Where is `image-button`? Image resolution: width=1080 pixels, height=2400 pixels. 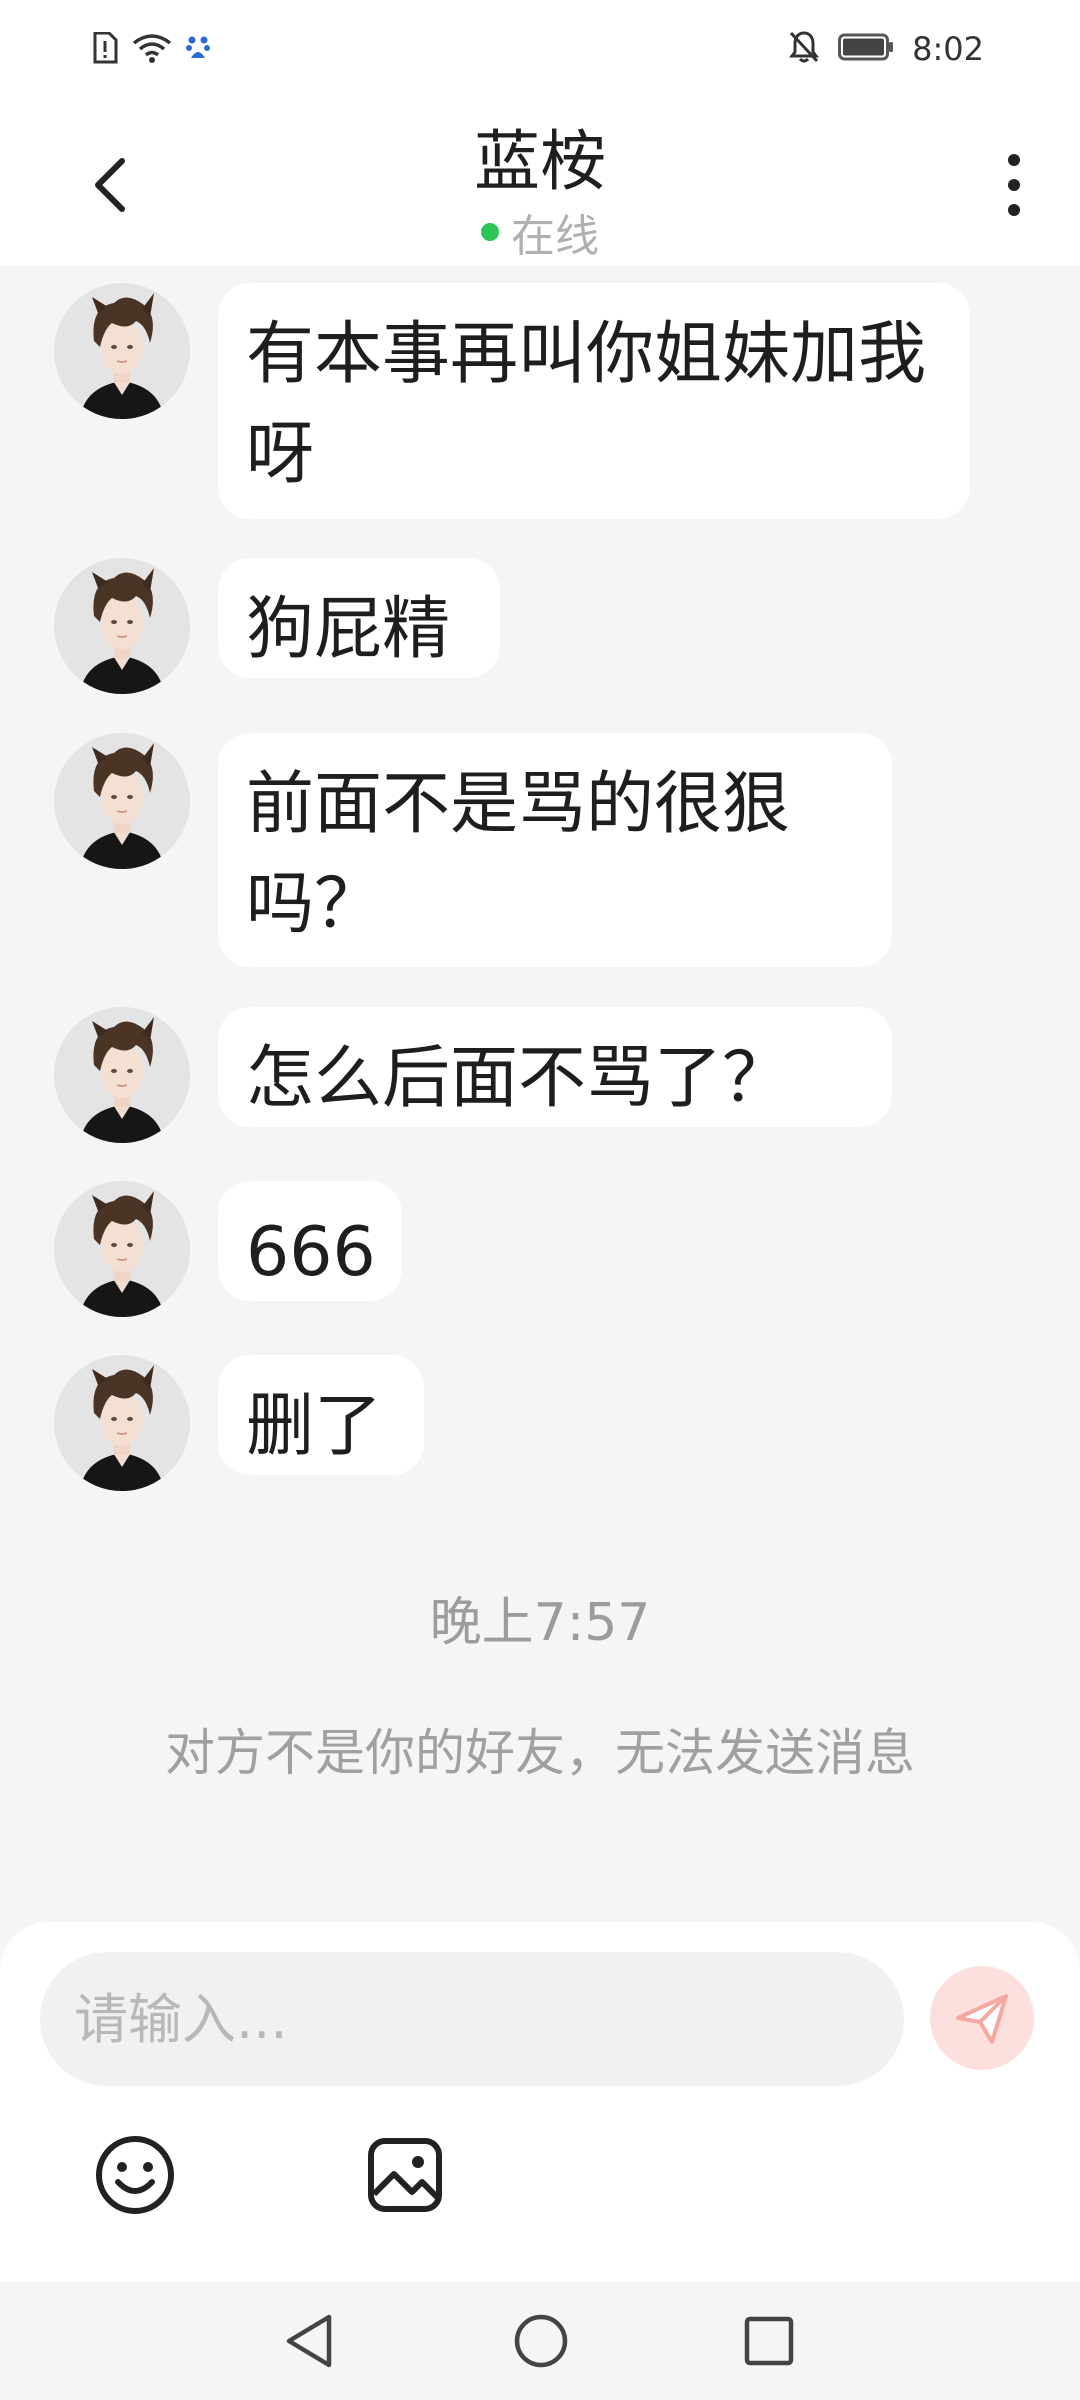
image-button is located at coordinates (405, 2175).